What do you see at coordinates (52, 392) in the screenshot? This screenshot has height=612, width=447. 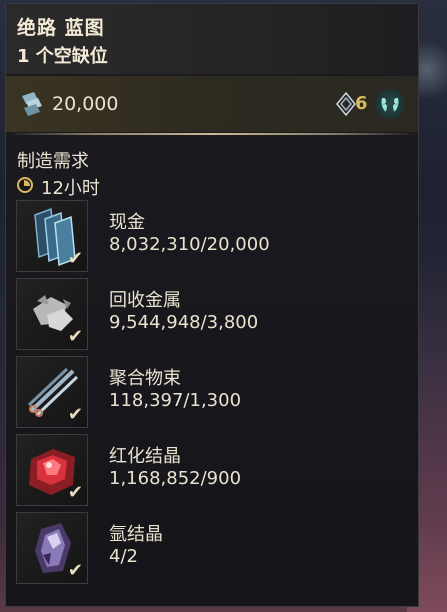 I see `polymer-bundle-icon: ✔` at bounding box center [52, 392].